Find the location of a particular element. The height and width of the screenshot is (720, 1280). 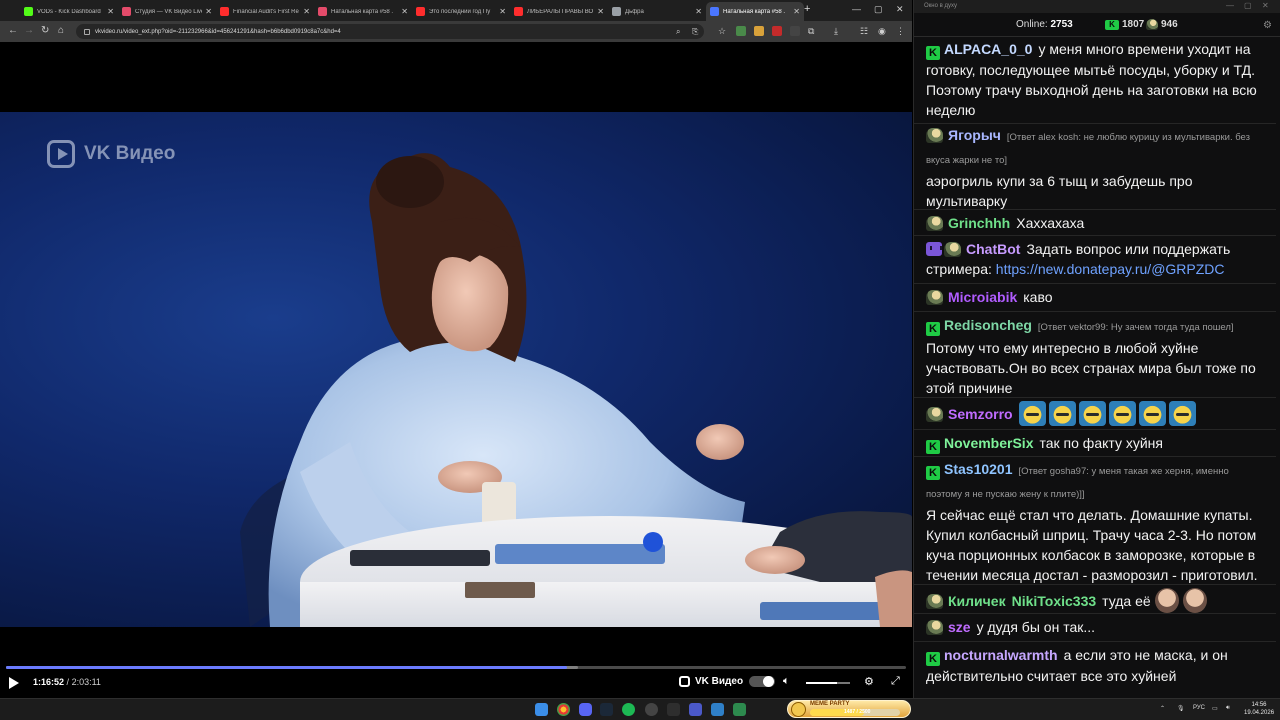

chat-message: Microiabik каво is located at coordinates (1095, 295).